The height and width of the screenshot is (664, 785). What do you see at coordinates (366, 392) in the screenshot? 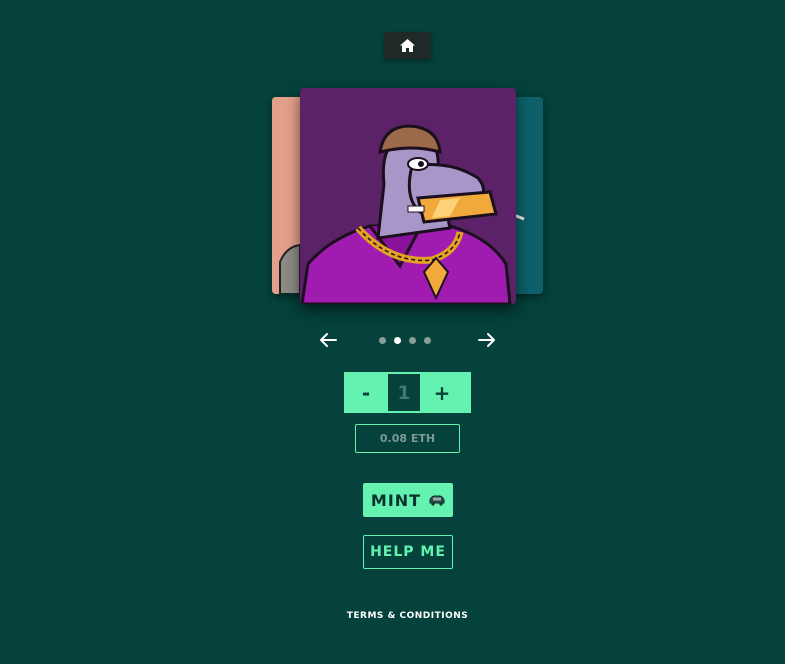
I see `decrement-button: -` at bounding box center [366, 392].